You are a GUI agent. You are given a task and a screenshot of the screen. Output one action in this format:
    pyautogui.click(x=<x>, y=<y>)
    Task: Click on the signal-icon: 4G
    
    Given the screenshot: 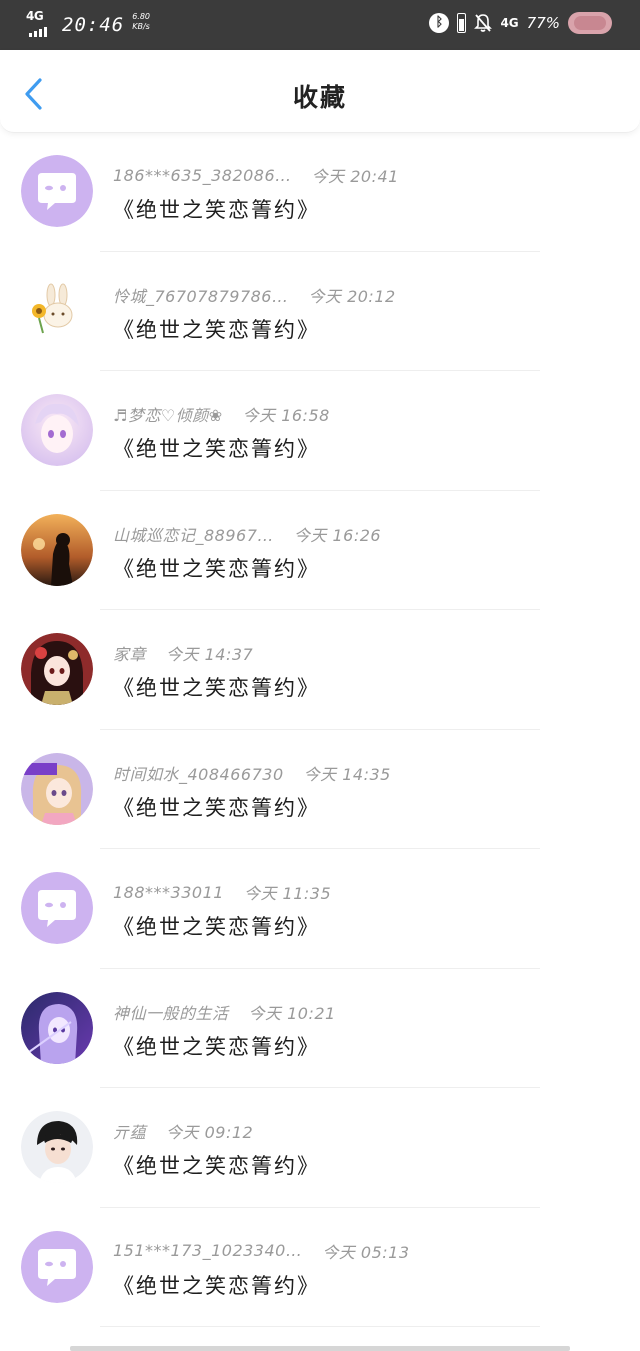 What is the action you would take?
    pyautogui.click(x=39, y=23)
    